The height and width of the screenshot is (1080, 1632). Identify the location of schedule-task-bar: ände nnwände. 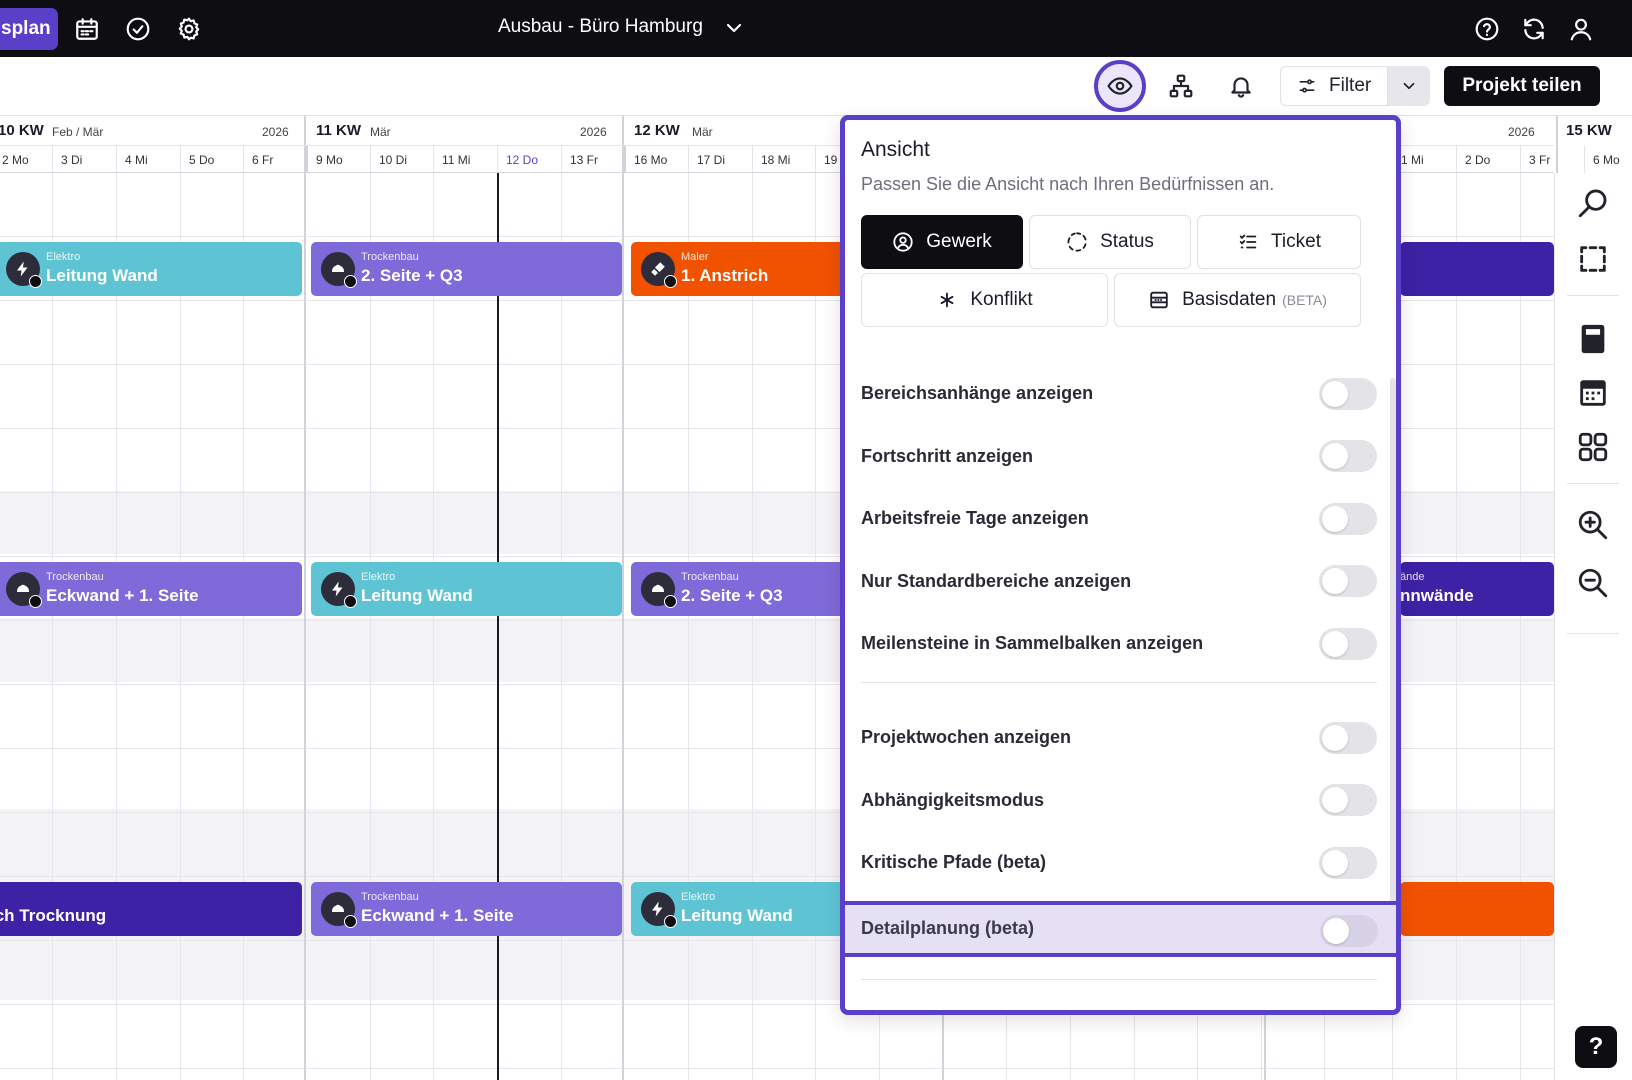
(1477, 589).